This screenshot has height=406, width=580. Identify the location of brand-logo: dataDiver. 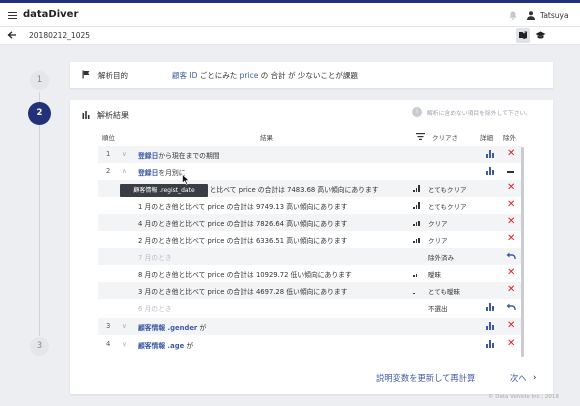
(51, 14).